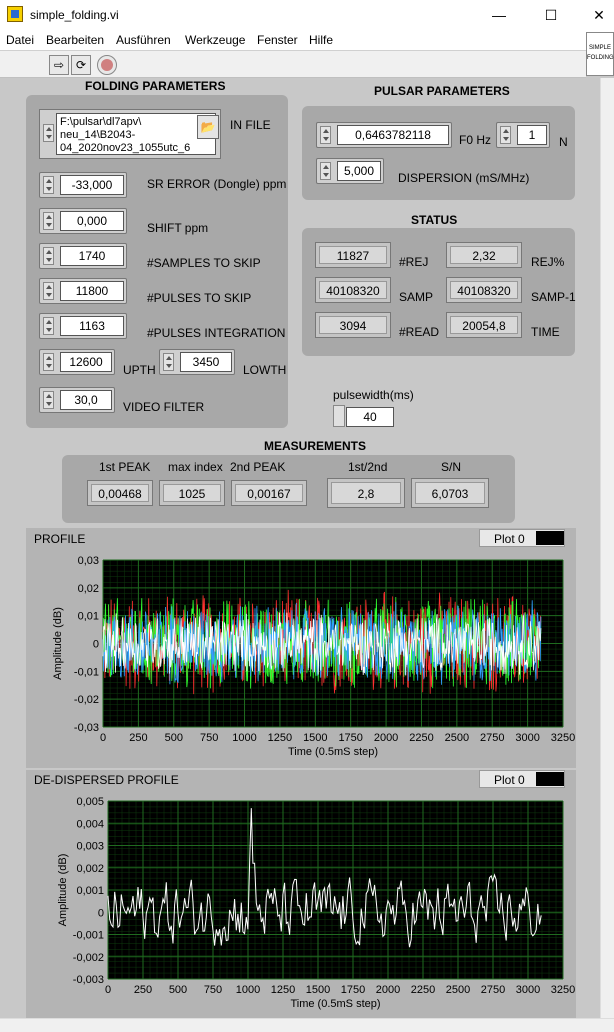 Image resolution: width=614 pixels, height=1032 pixels. What do you see at coordinates (108, 990) in the screenshot?
I see `x-tick-label: 0` at bounding box center [108, 990].